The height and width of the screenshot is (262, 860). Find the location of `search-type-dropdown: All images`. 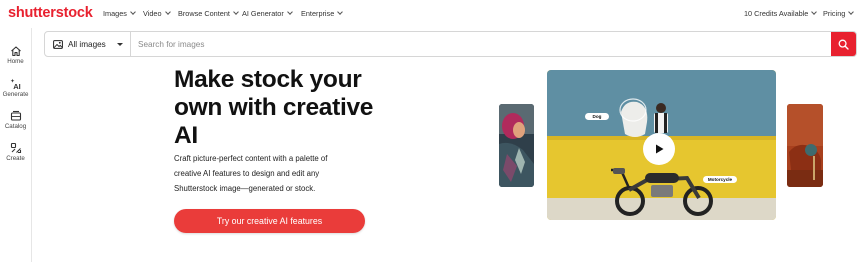

search-type-dropdown: All images is located at coordinates (88, 44).